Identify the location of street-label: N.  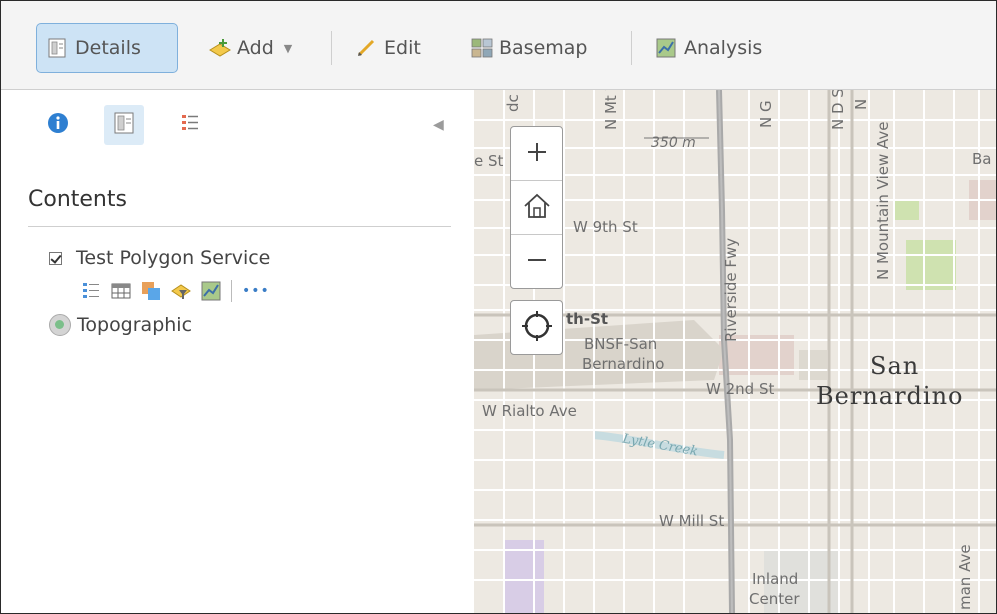
(861, 104).